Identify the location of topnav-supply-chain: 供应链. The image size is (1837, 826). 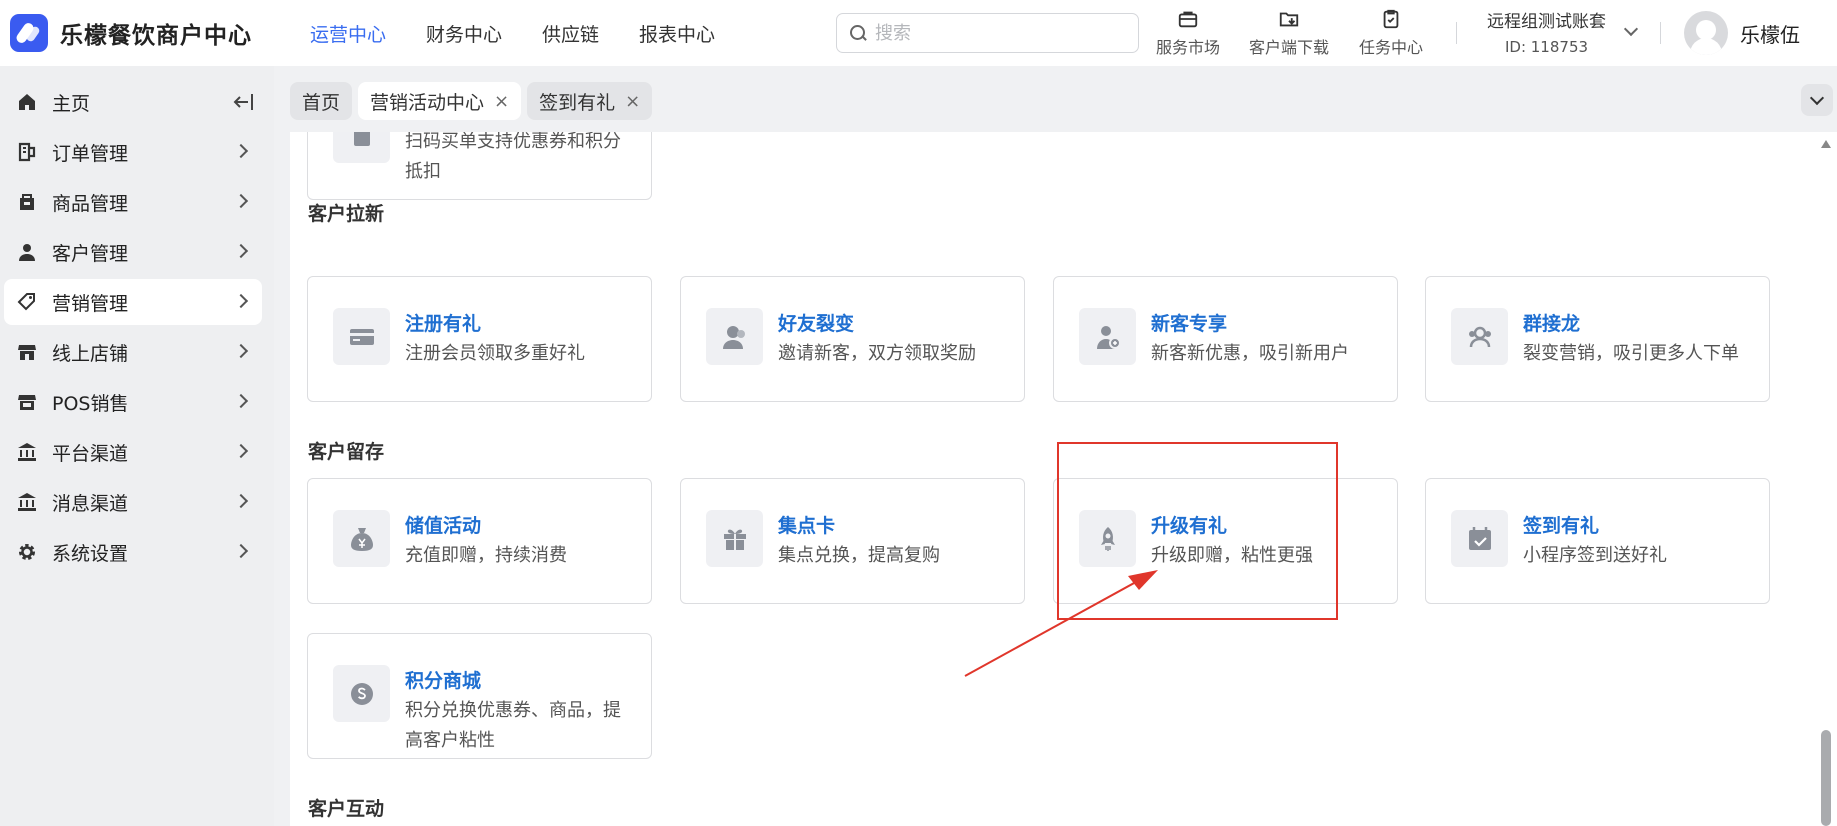
(570, 33).